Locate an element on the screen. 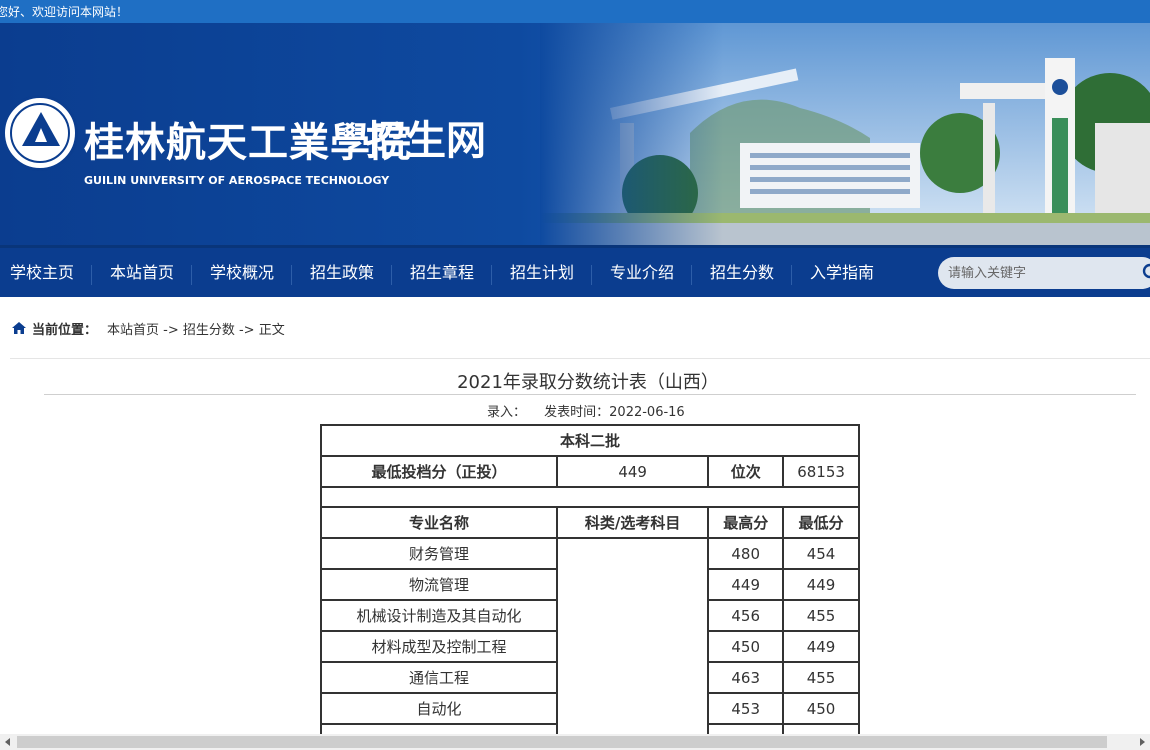 The image size is (1150, 750). university-name-cn: 桂林航天工業學院 is located at coordinates (248, 142).